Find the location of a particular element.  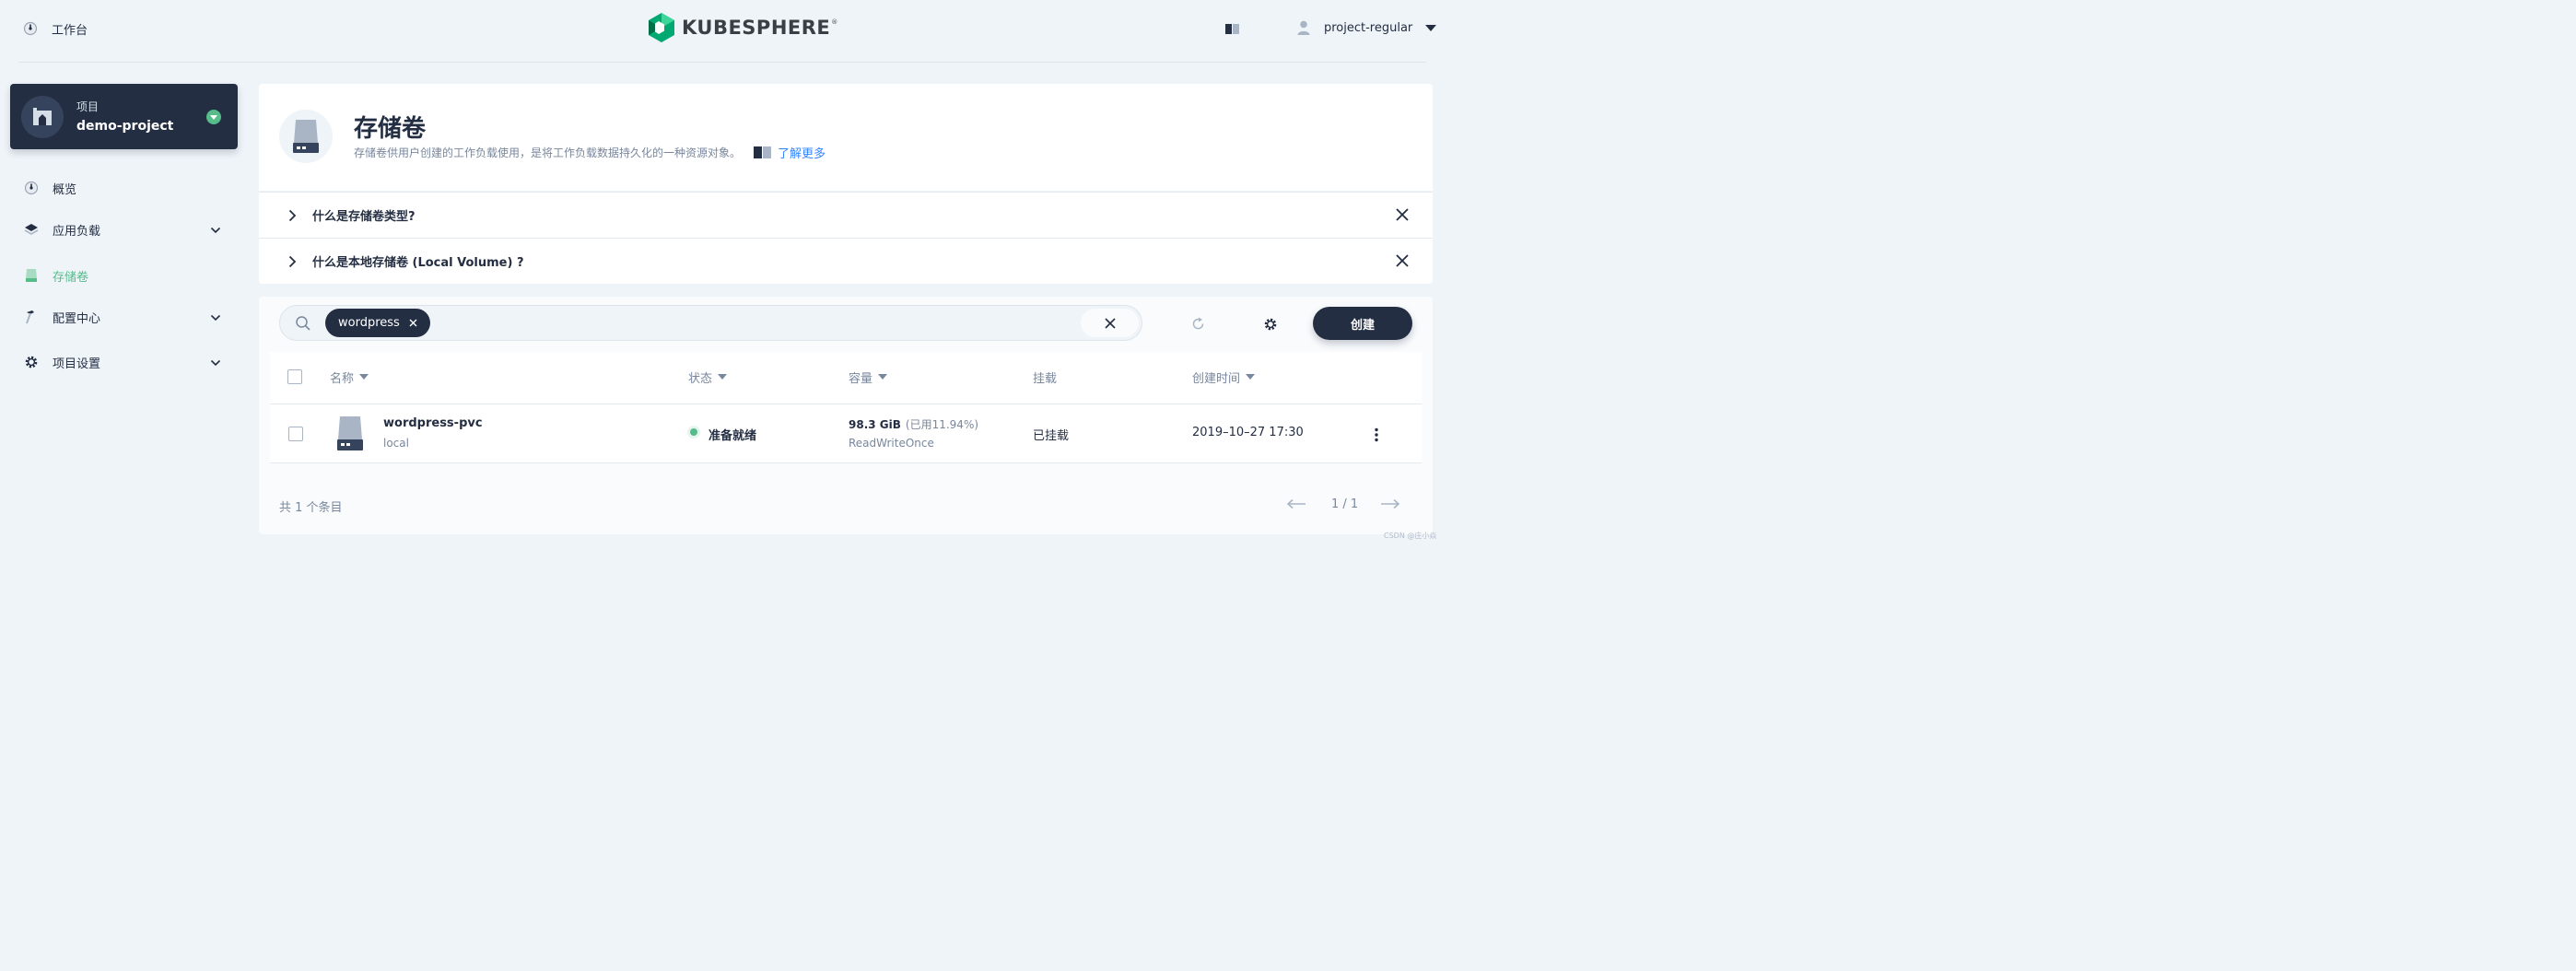

volume-icon is located at coordinates (350, 433).